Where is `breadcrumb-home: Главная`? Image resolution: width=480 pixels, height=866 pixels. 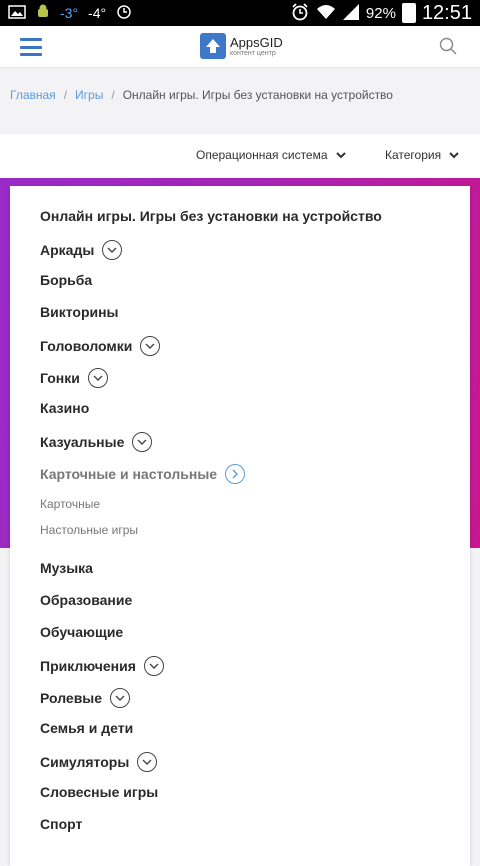 breadcrumb-home: Главная is located at coordinates (33, 95).